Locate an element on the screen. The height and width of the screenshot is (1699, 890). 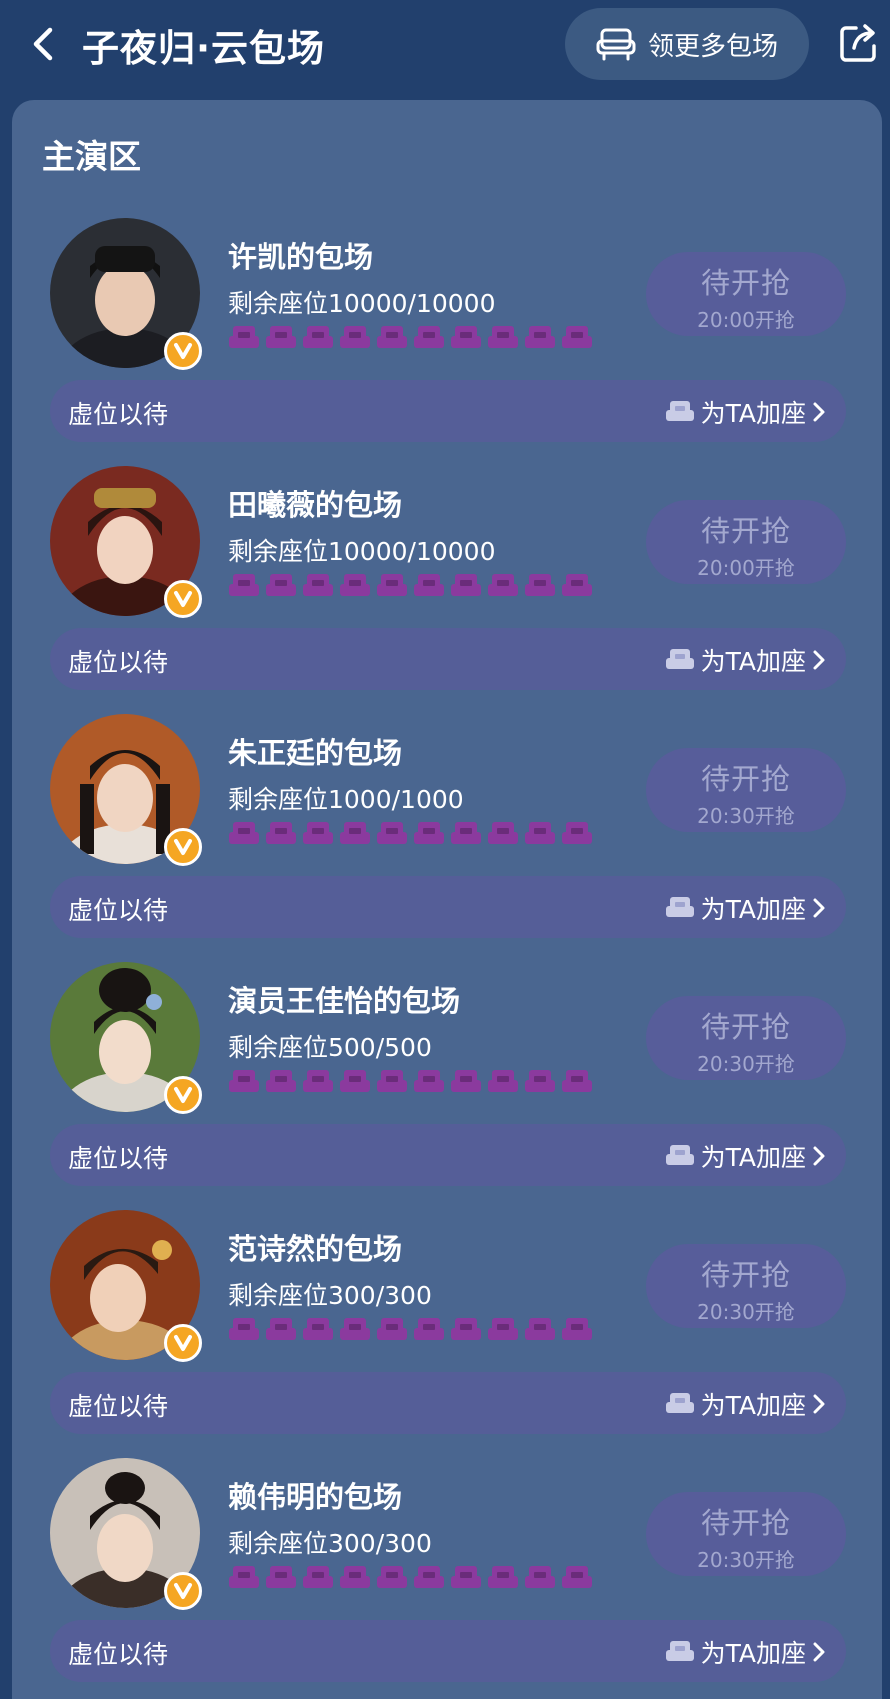
screening-title: 赖伟明的包场 is located at coordinates (315, 1497).